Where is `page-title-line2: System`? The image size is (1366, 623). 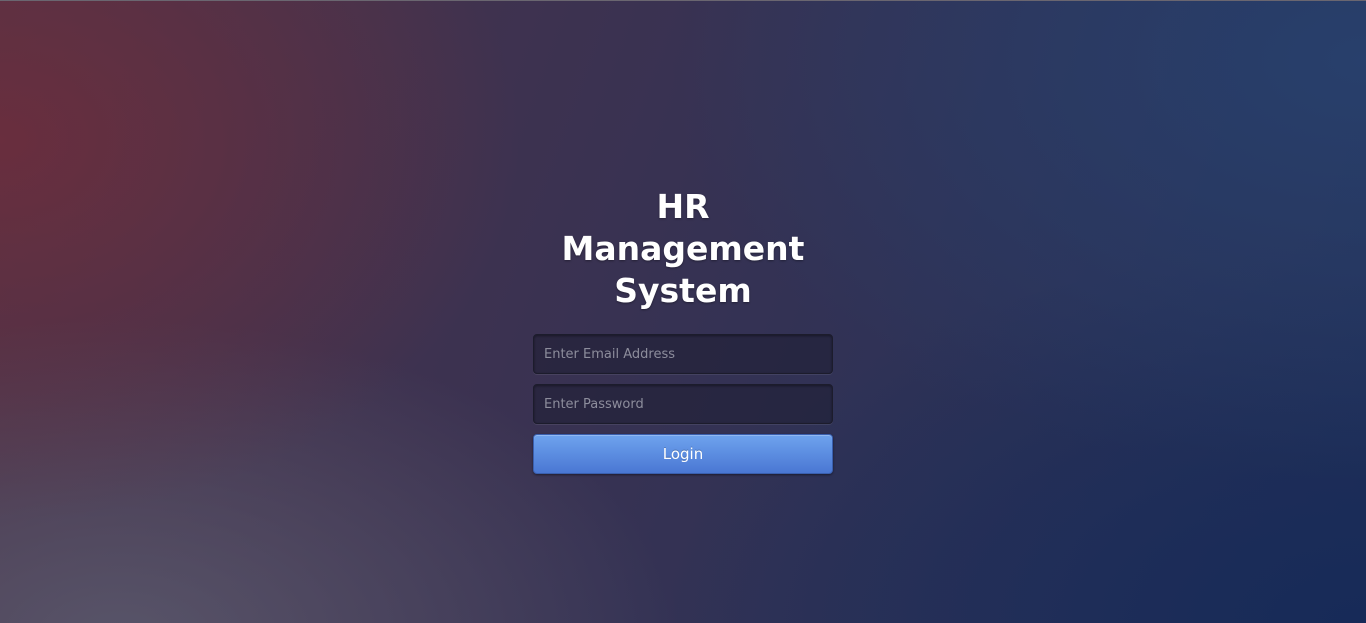 page-title-line2: System is located at coordinates (683, 290).